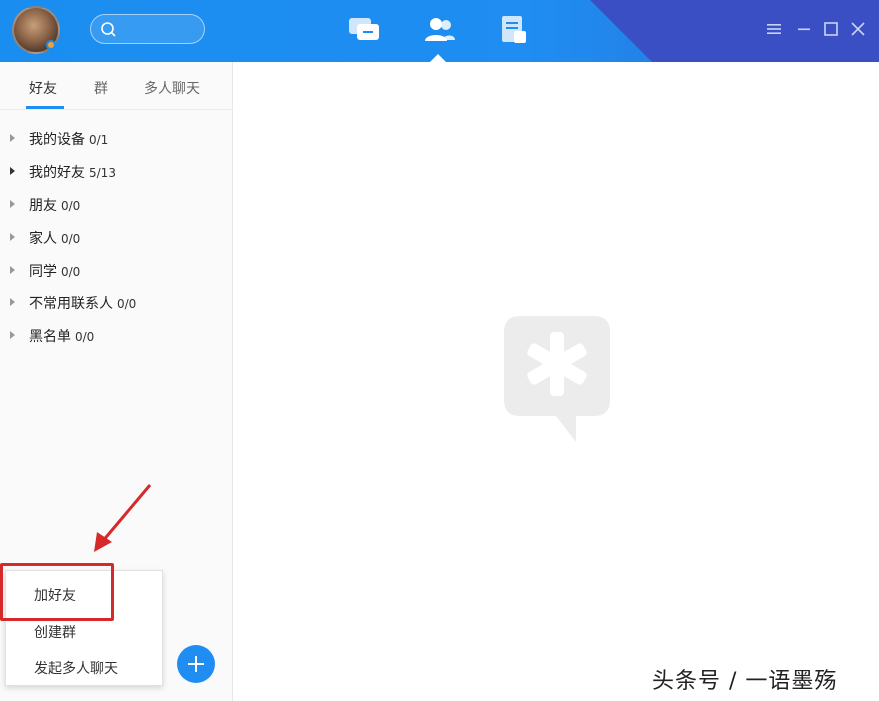 The width and height of the screenshot is (879, 701). What do you see at coordinates (51, 45) in the screenshot?
I see `status-dot` at bounding box center [51, 45].